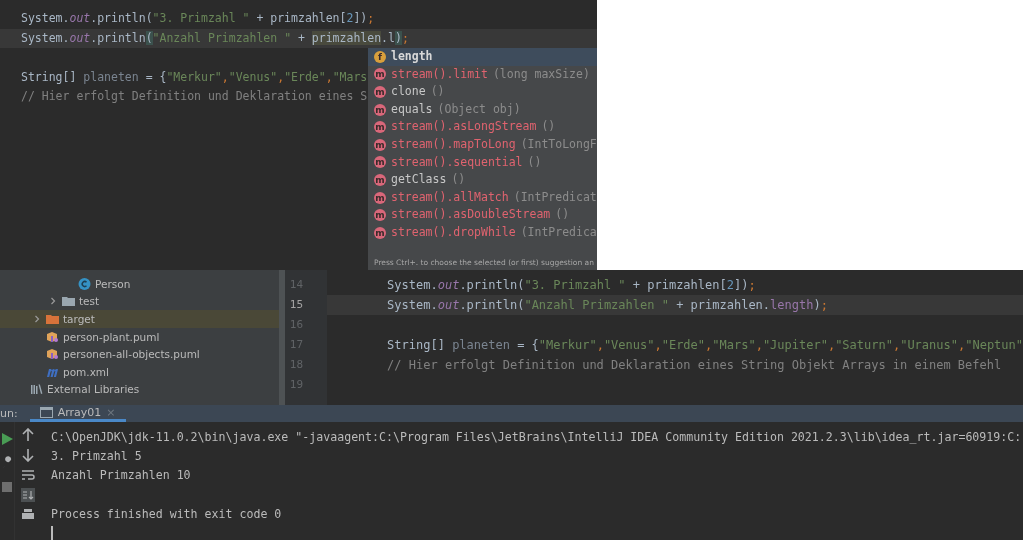 The height and width of the screenshot is (540, 1023). I want to click on tree-item: External Libraries, so click(147, 389).